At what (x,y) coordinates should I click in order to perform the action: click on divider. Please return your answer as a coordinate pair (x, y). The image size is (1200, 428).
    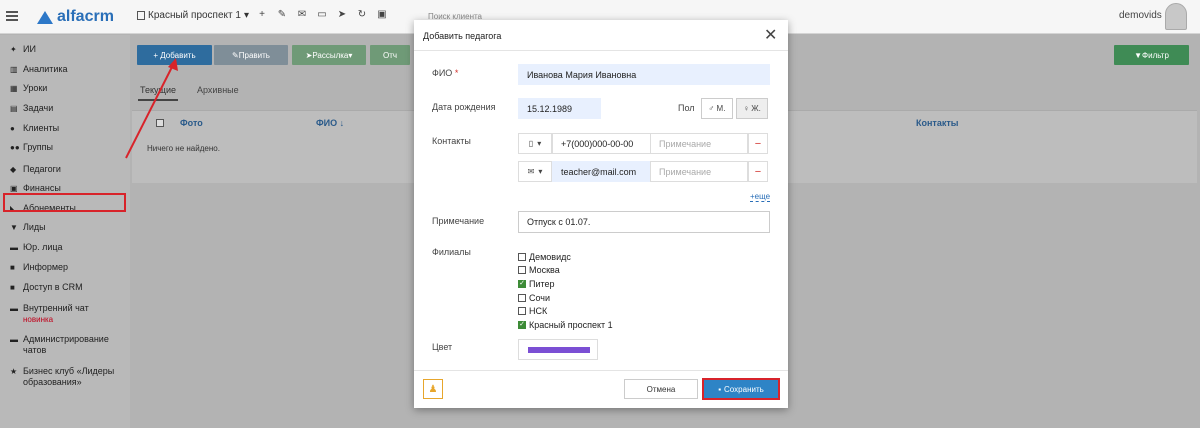
    Looking at the image, I should click on (601, 370).